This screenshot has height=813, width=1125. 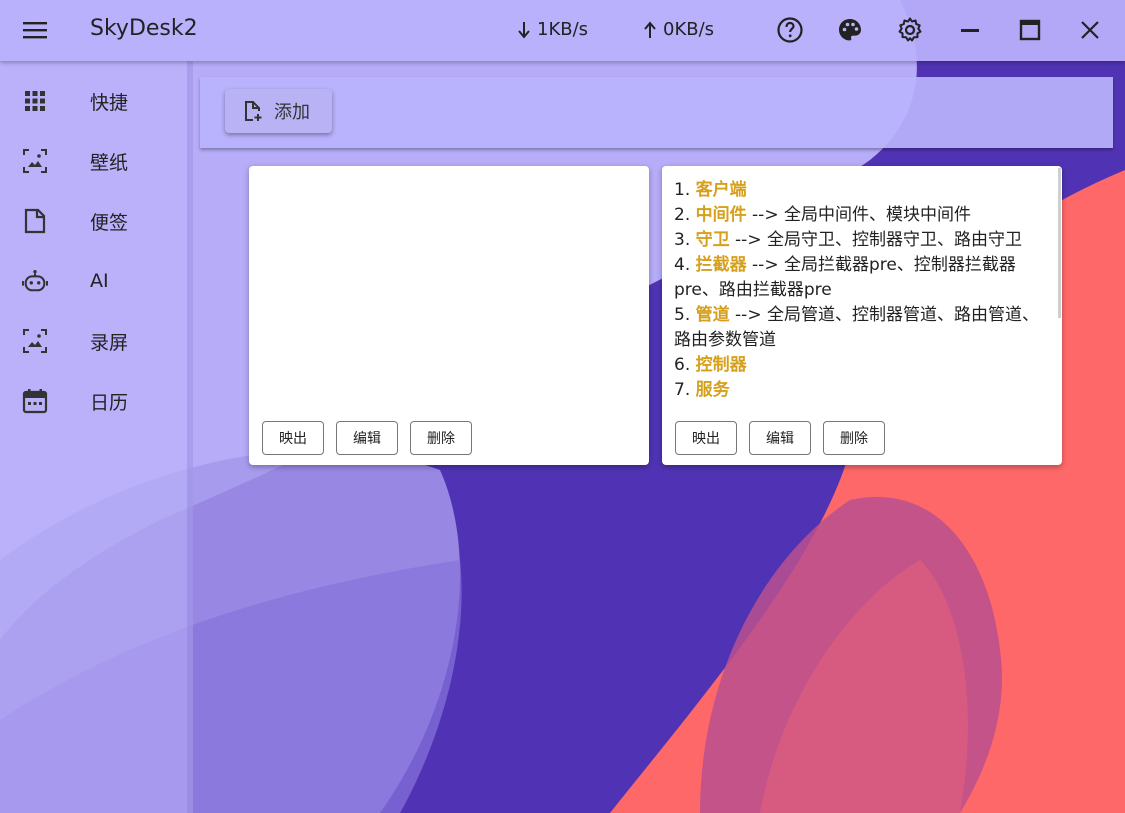 I want to click on app-title: SkyDesk2, so click(x=144, y=28).